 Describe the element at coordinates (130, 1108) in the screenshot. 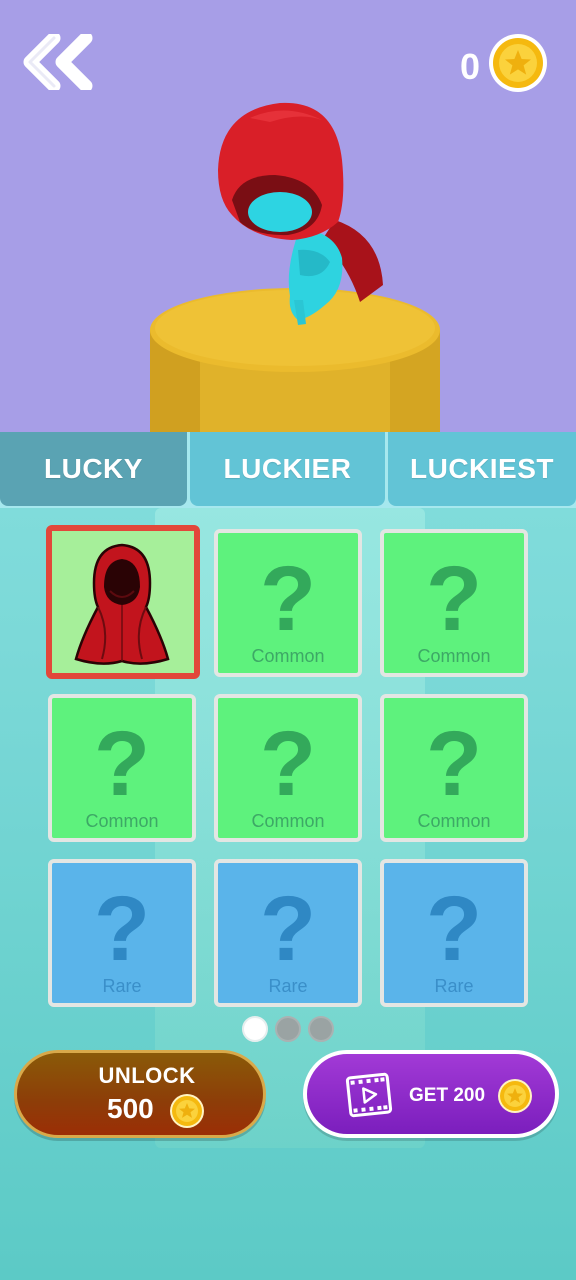

I see `unlock-price: 500` at that location.